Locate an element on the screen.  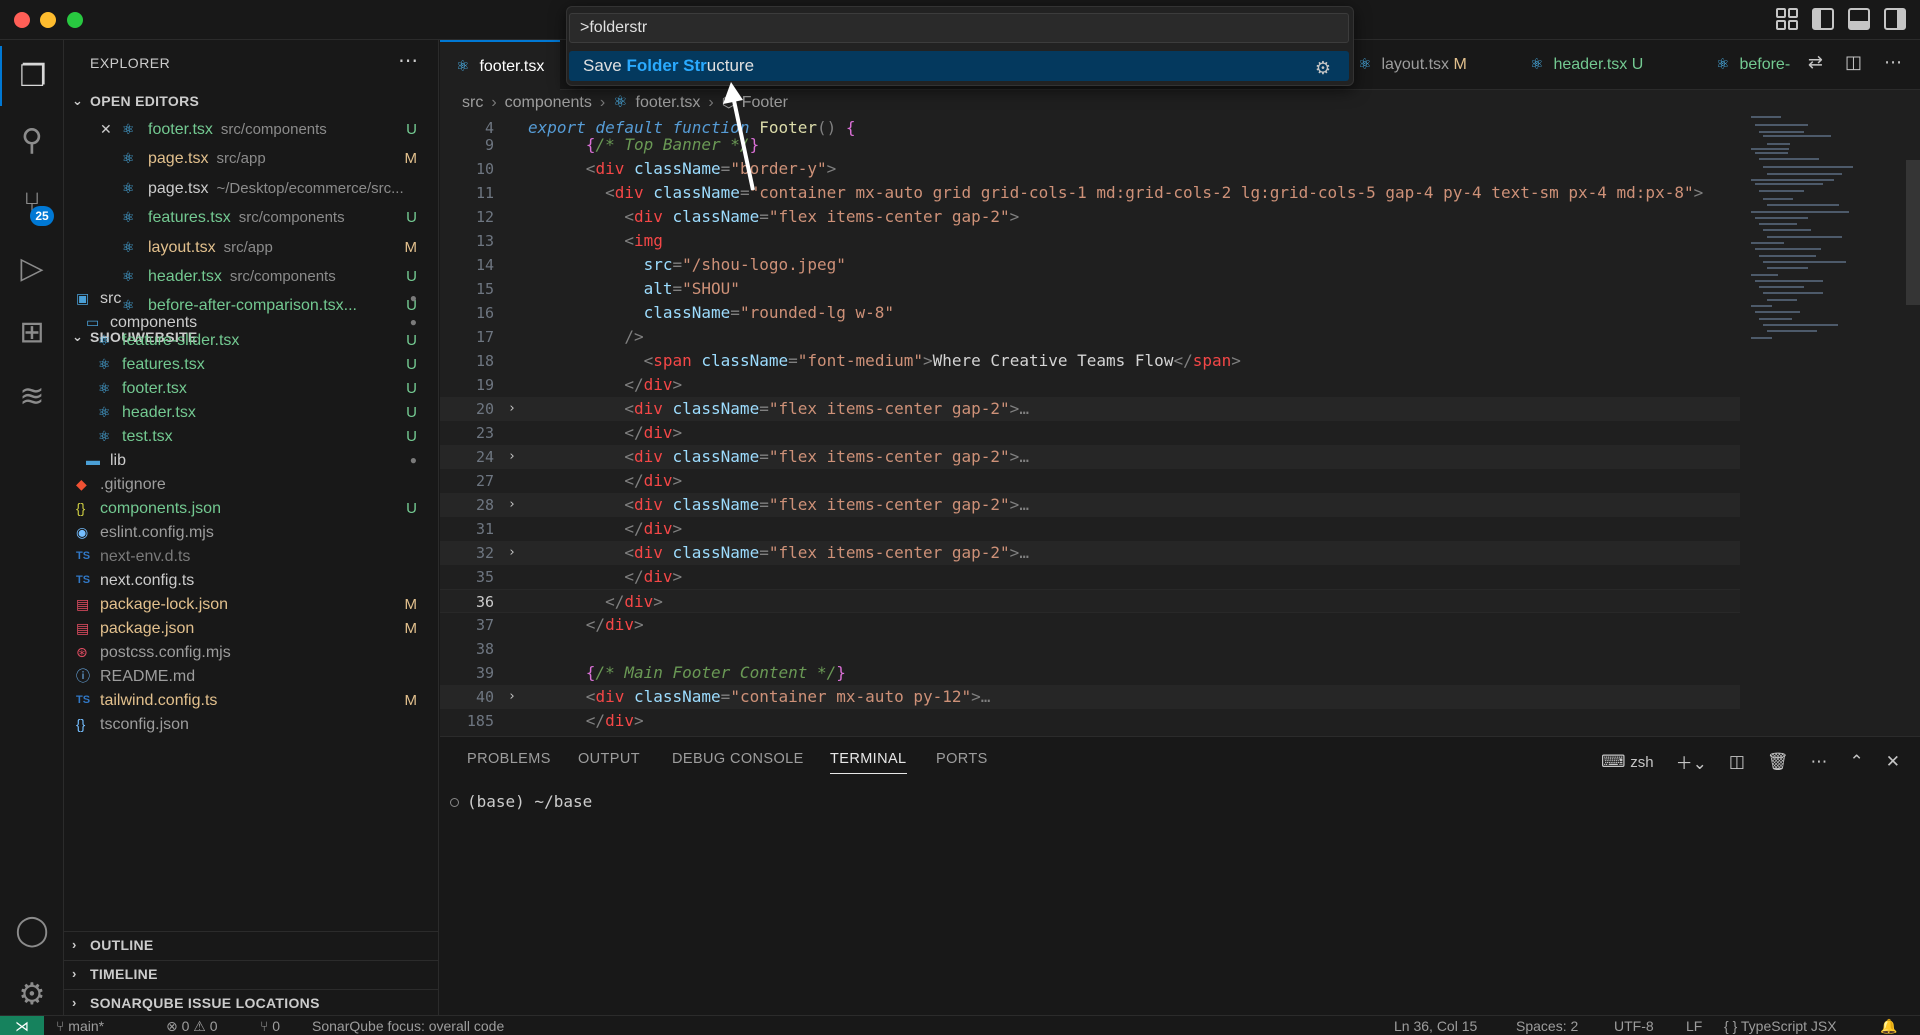
breadcrumb-item: footer.tsx is located at coordinates (668, 102).